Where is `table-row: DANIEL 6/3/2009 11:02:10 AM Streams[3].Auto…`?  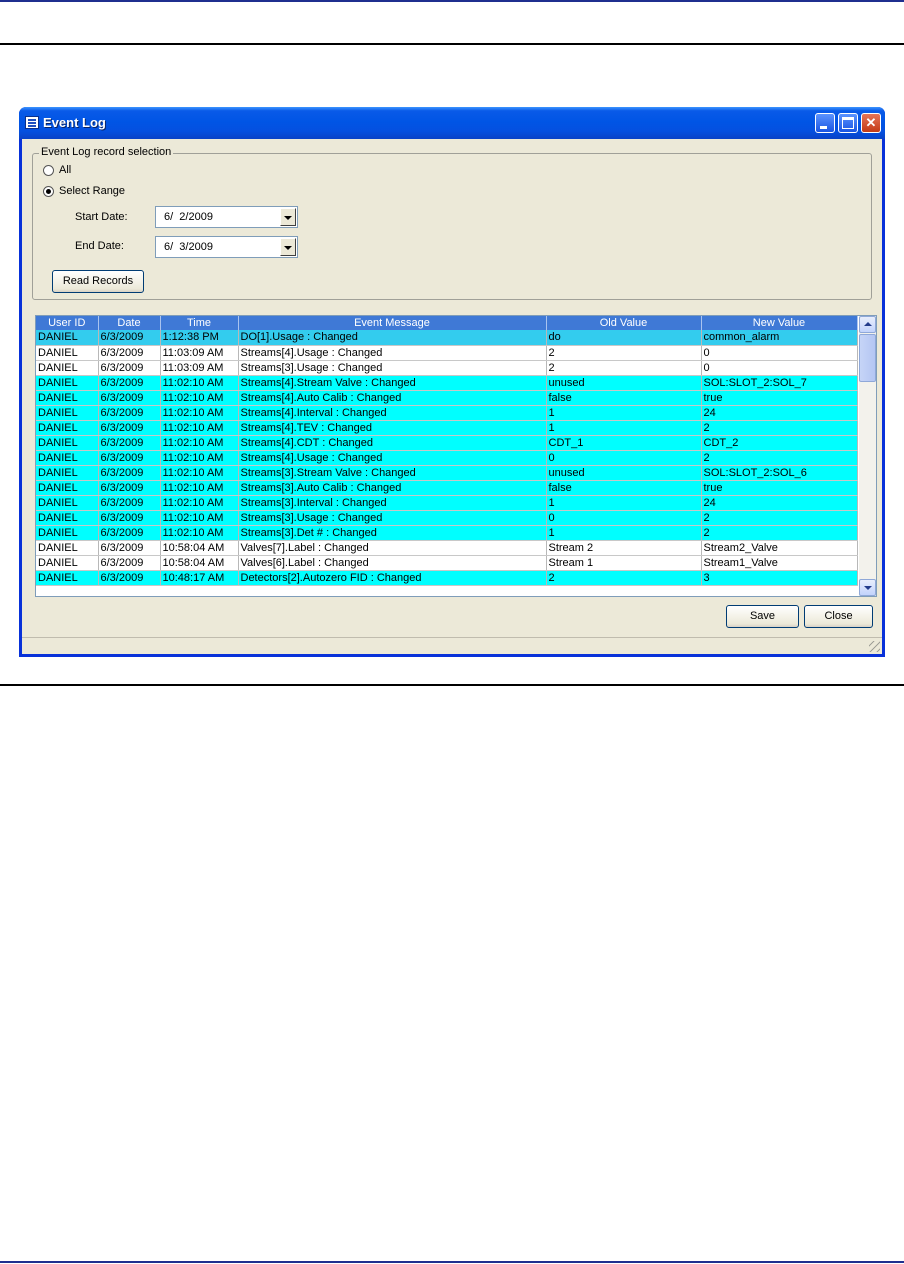 table-row: DANIEL 6/3/2009 11:02:10 AM Streams[3].Auto… is located at coordinates (447, 488).